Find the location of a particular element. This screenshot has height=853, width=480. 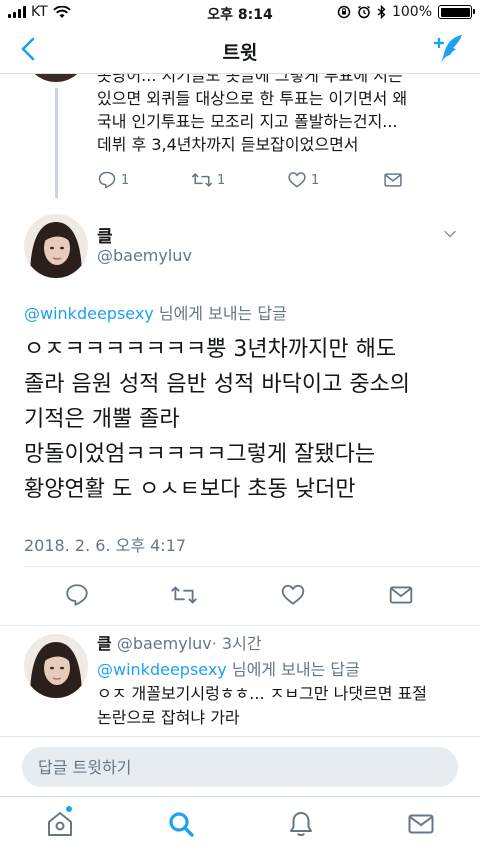

messages-icon is located at coordinates (421, 824).